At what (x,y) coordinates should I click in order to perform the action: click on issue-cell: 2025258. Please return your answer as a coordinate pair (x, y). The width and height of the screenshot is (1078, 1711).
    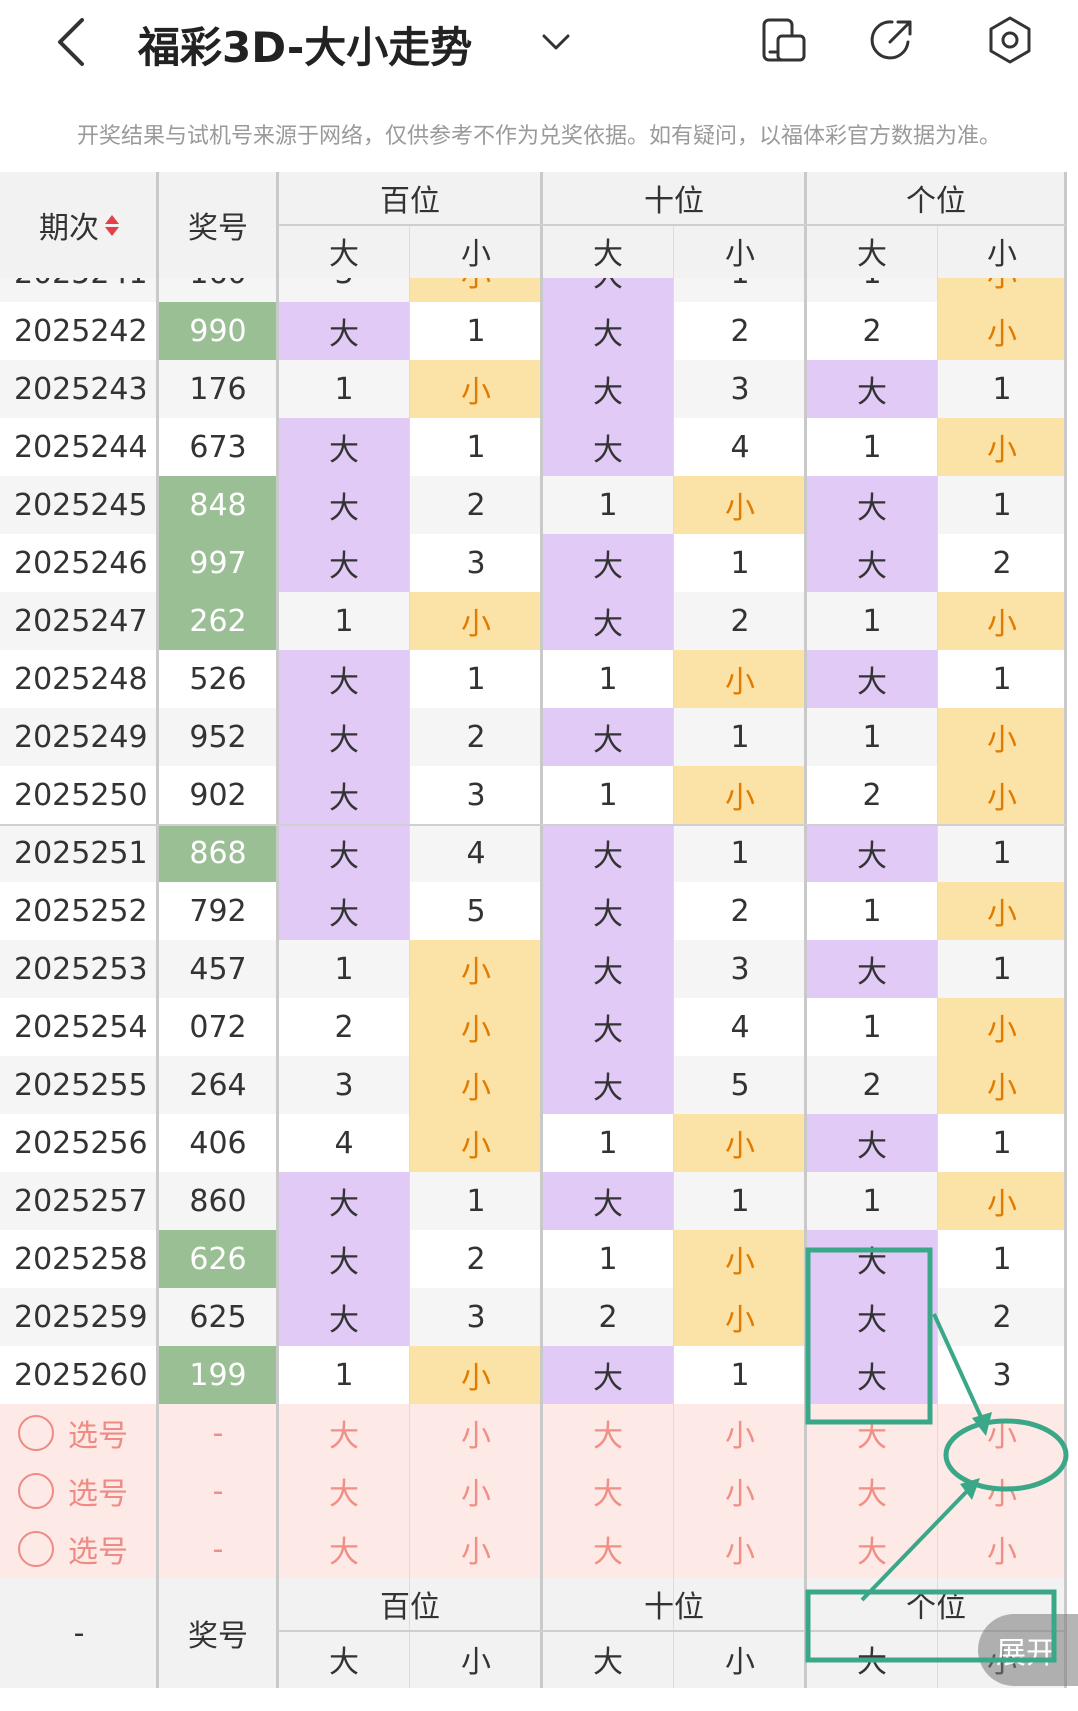
    Looking at the image, I should click on (79, 1259).